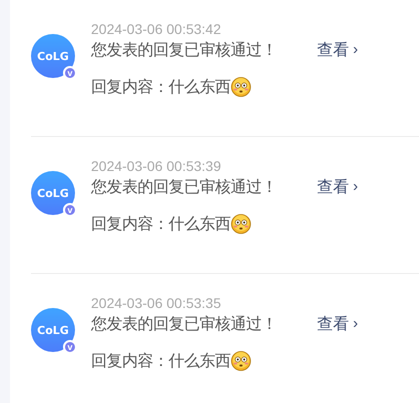 The width and height of the screenshot is (419, 403). What do you see at coordinates (156, 303) in the screenshot?
I see `timestamp: 2024-03-06 00:53:35` at bounding box center [156, 303].